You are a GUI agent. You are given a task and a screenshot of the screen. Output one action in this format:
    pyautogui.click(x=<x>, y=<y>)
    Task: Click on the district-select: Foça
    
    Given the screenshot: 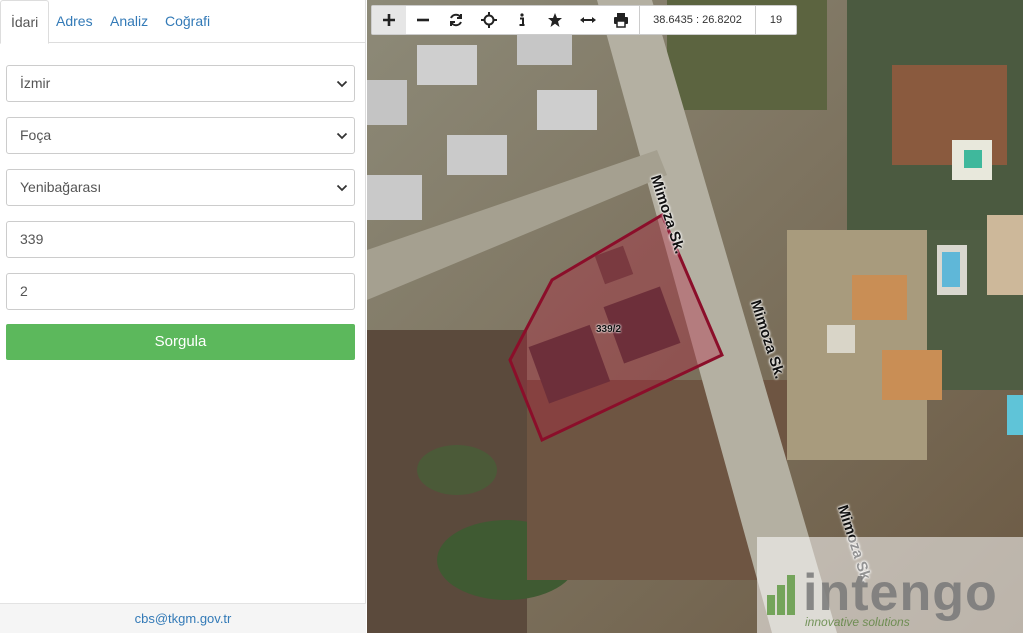 What is the action you would take?
    pyautogui.click(x=180, y=135)
    